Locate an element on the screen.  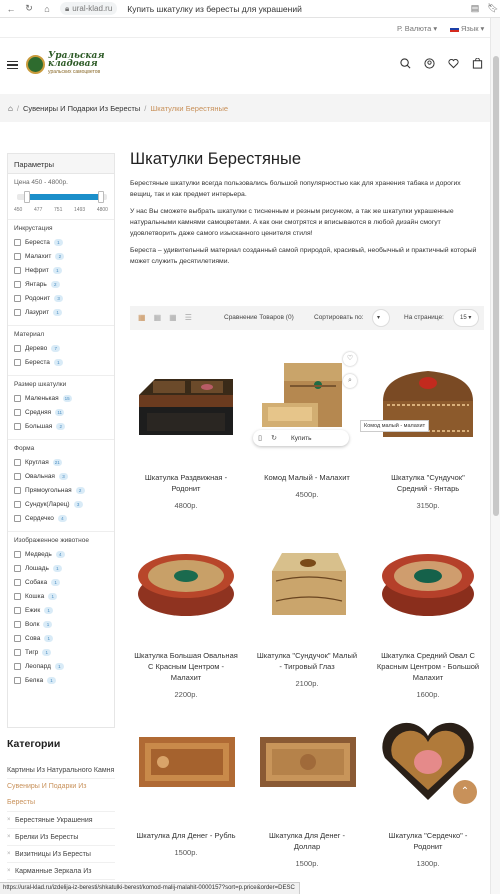
home-icon: ⌂ is located at coordinates (47, 9).